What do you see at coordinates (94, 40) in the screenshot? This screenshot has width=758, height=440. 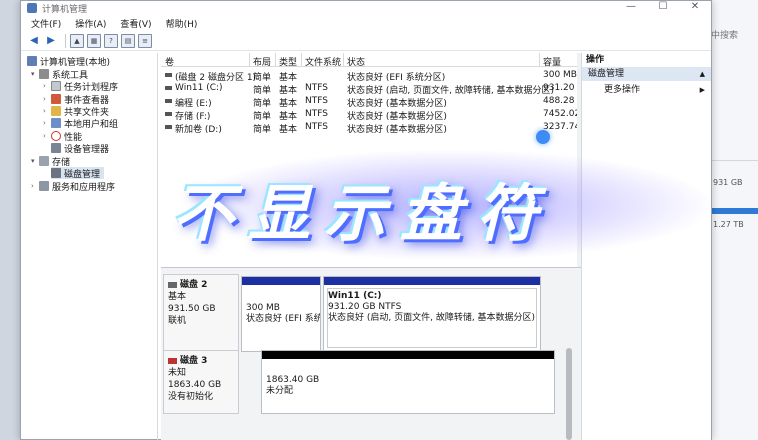 I see `show-hide-tree-icon: ▦` at bounding box center [94, 40].